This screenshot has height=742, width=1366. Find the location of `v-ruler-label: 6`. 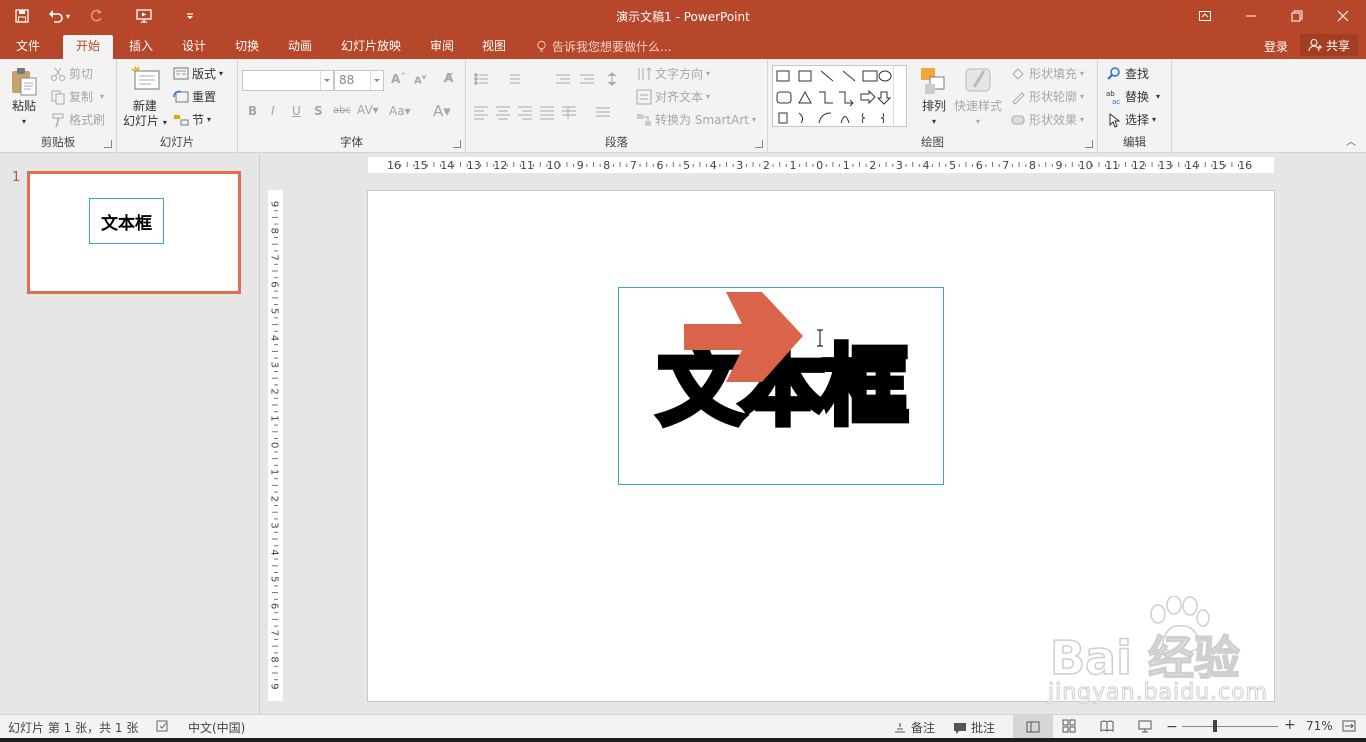

v-ruler-label: 6 is located at coordinates (274, 606).